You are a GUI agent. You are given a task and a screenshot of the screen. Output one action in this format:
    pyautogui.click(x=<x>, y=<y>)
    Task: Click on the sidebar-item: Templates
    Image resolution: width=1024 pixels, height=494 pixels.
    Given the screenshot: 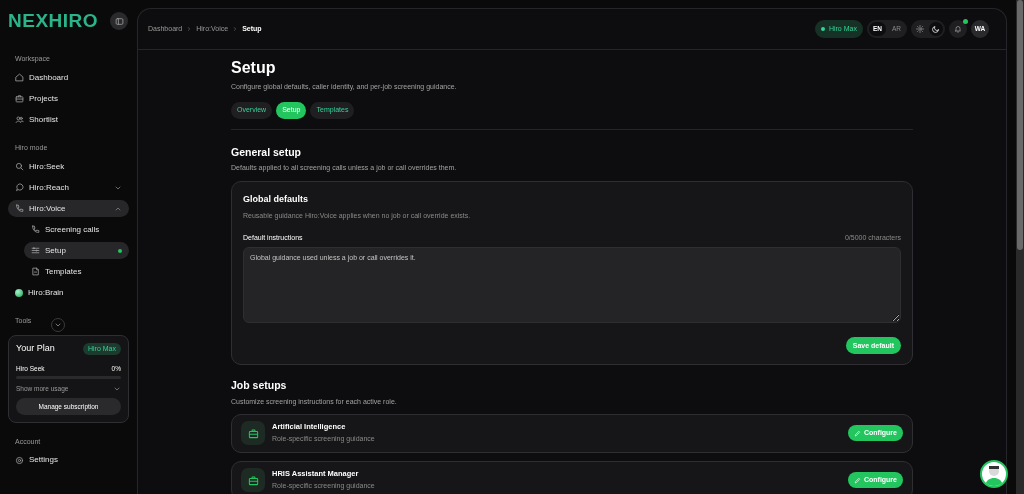 What is the action you would take?
    pyautogui.click(x=76, y=271)
    